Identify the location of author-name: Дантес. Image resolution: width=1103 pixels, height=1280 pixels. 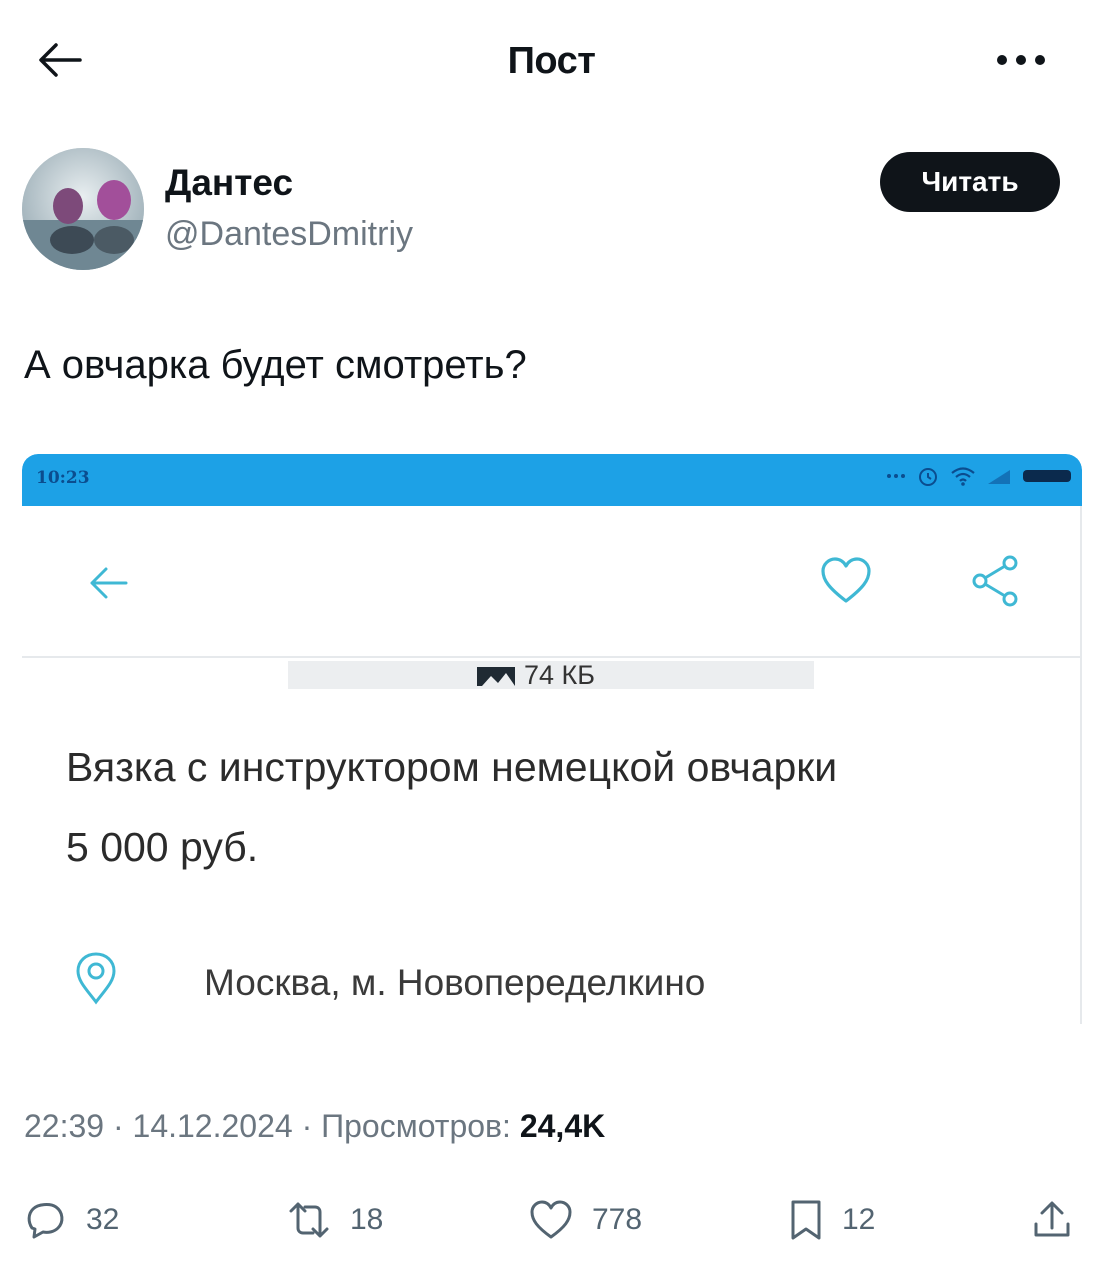
(229, 183).